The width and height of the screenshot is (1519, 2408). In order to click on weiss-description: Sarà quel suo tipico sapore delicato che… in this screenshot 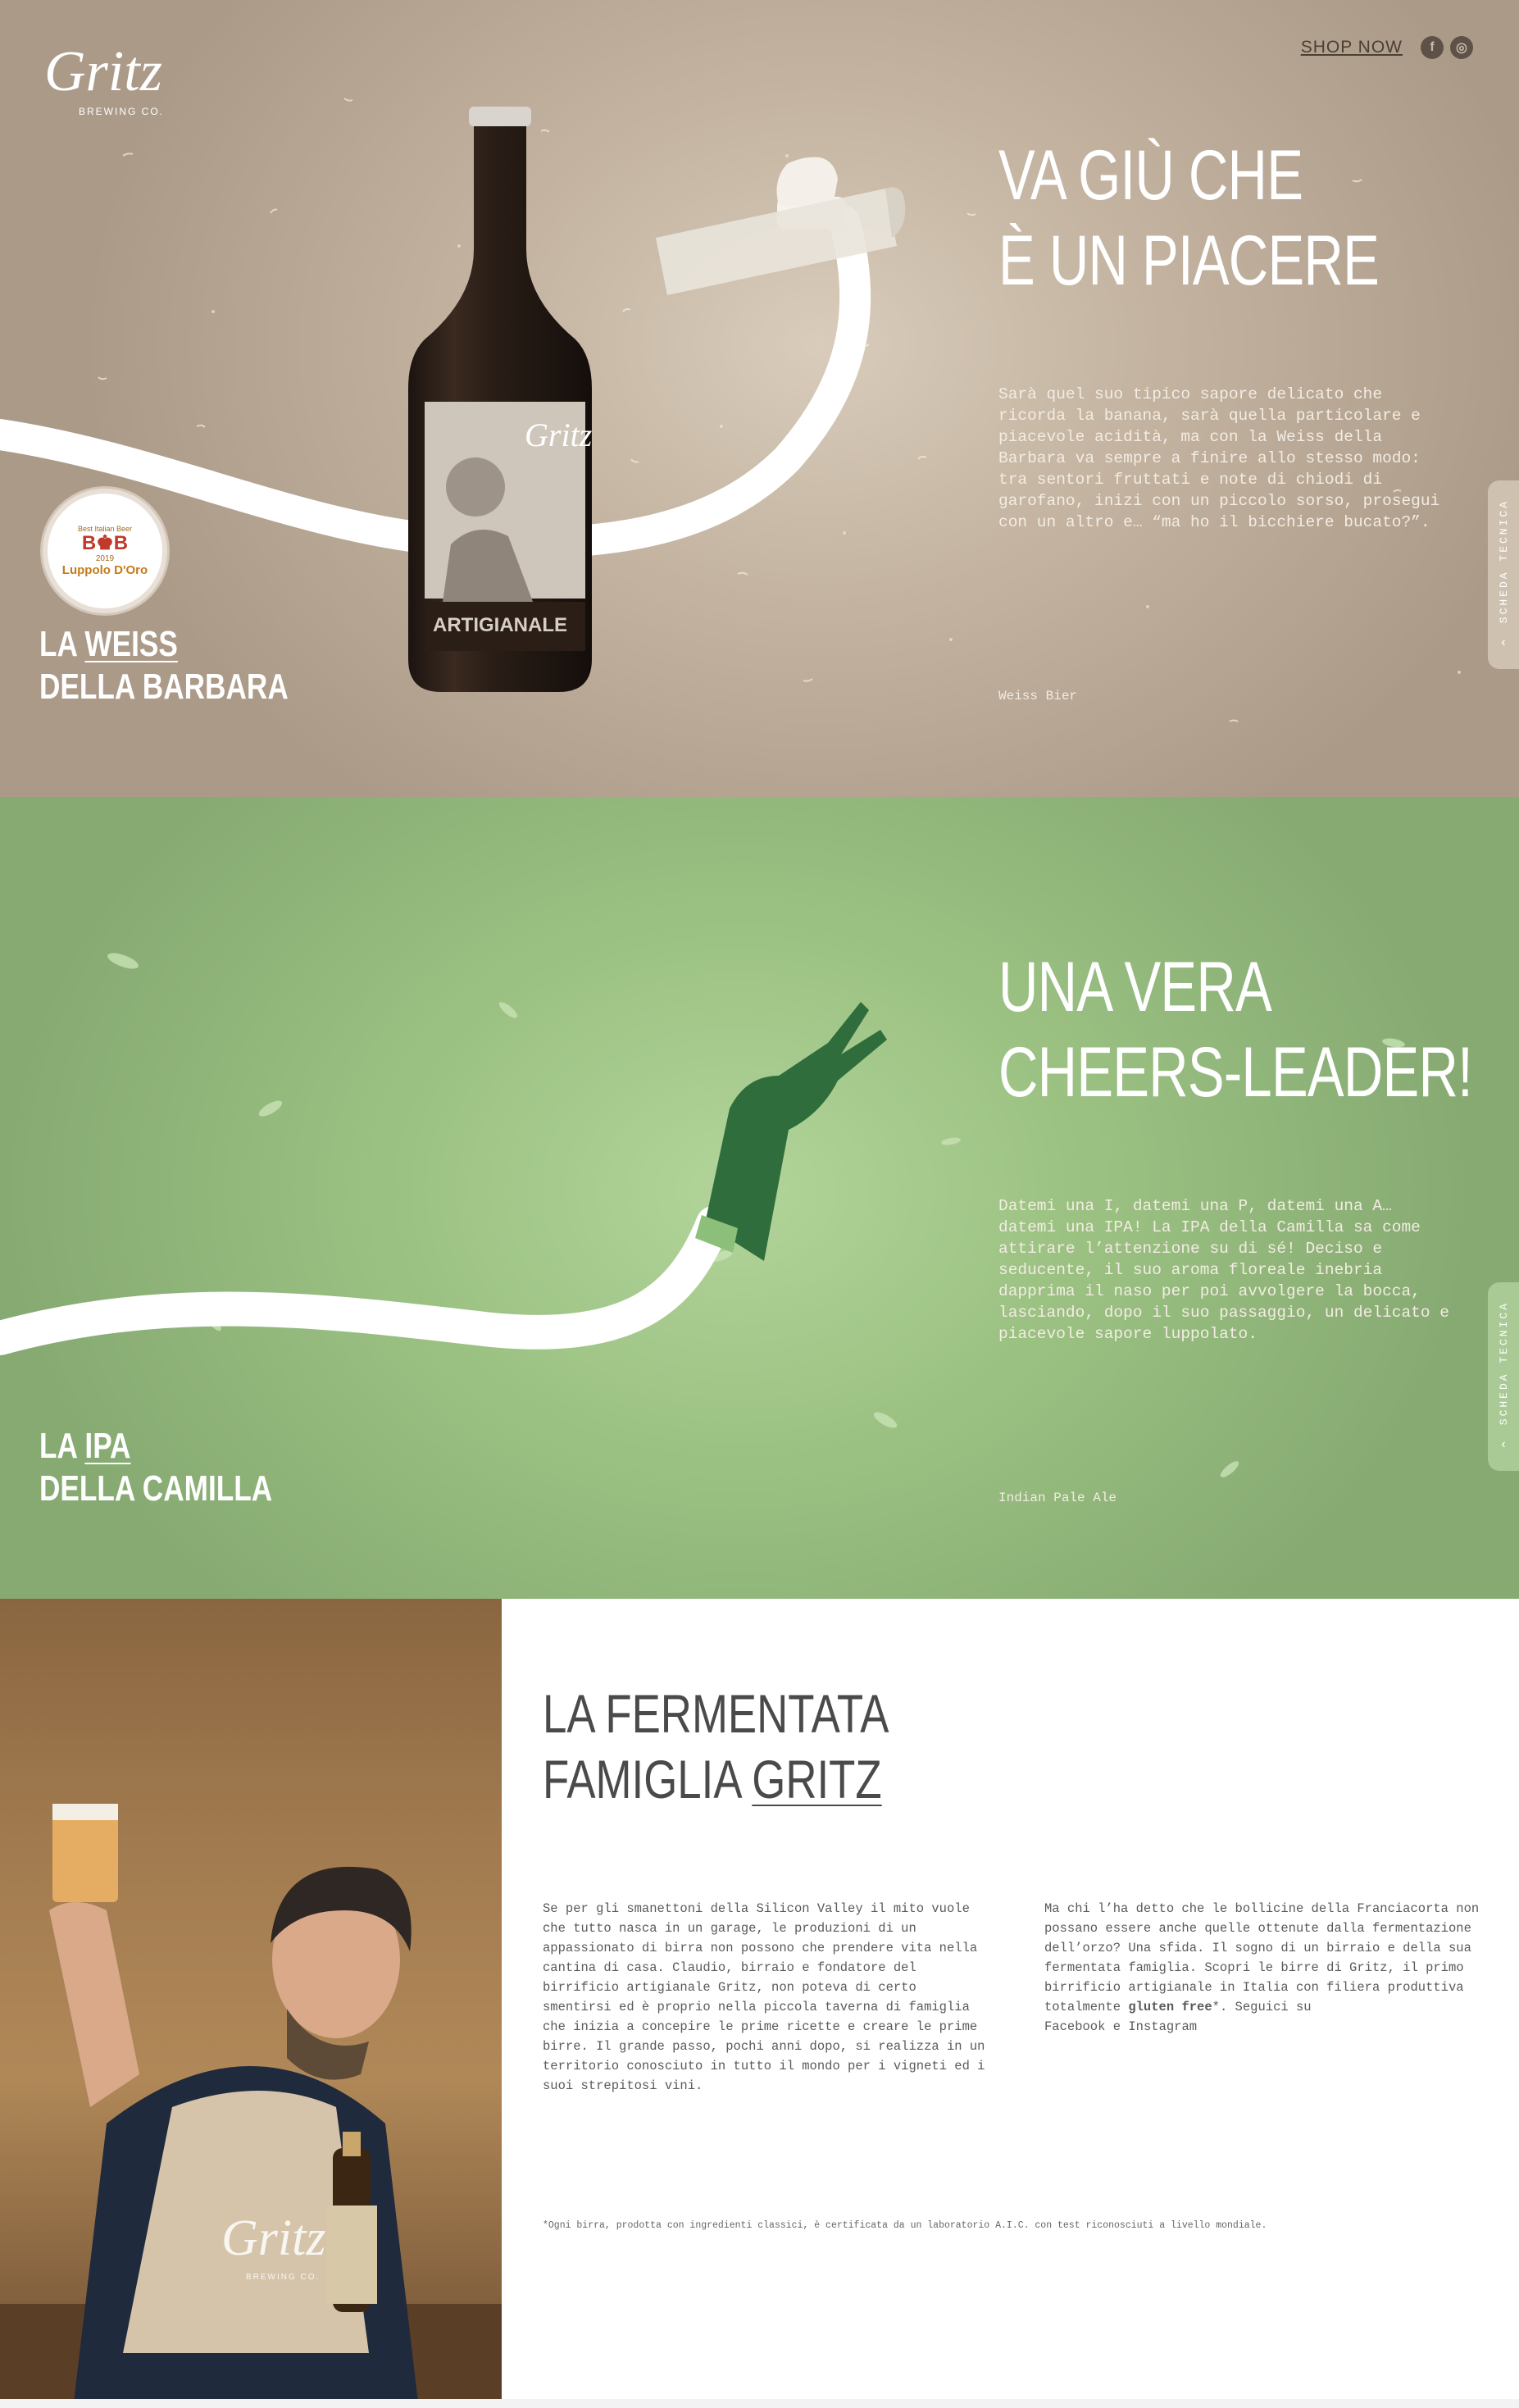, I will do `click(1219, 458)`.